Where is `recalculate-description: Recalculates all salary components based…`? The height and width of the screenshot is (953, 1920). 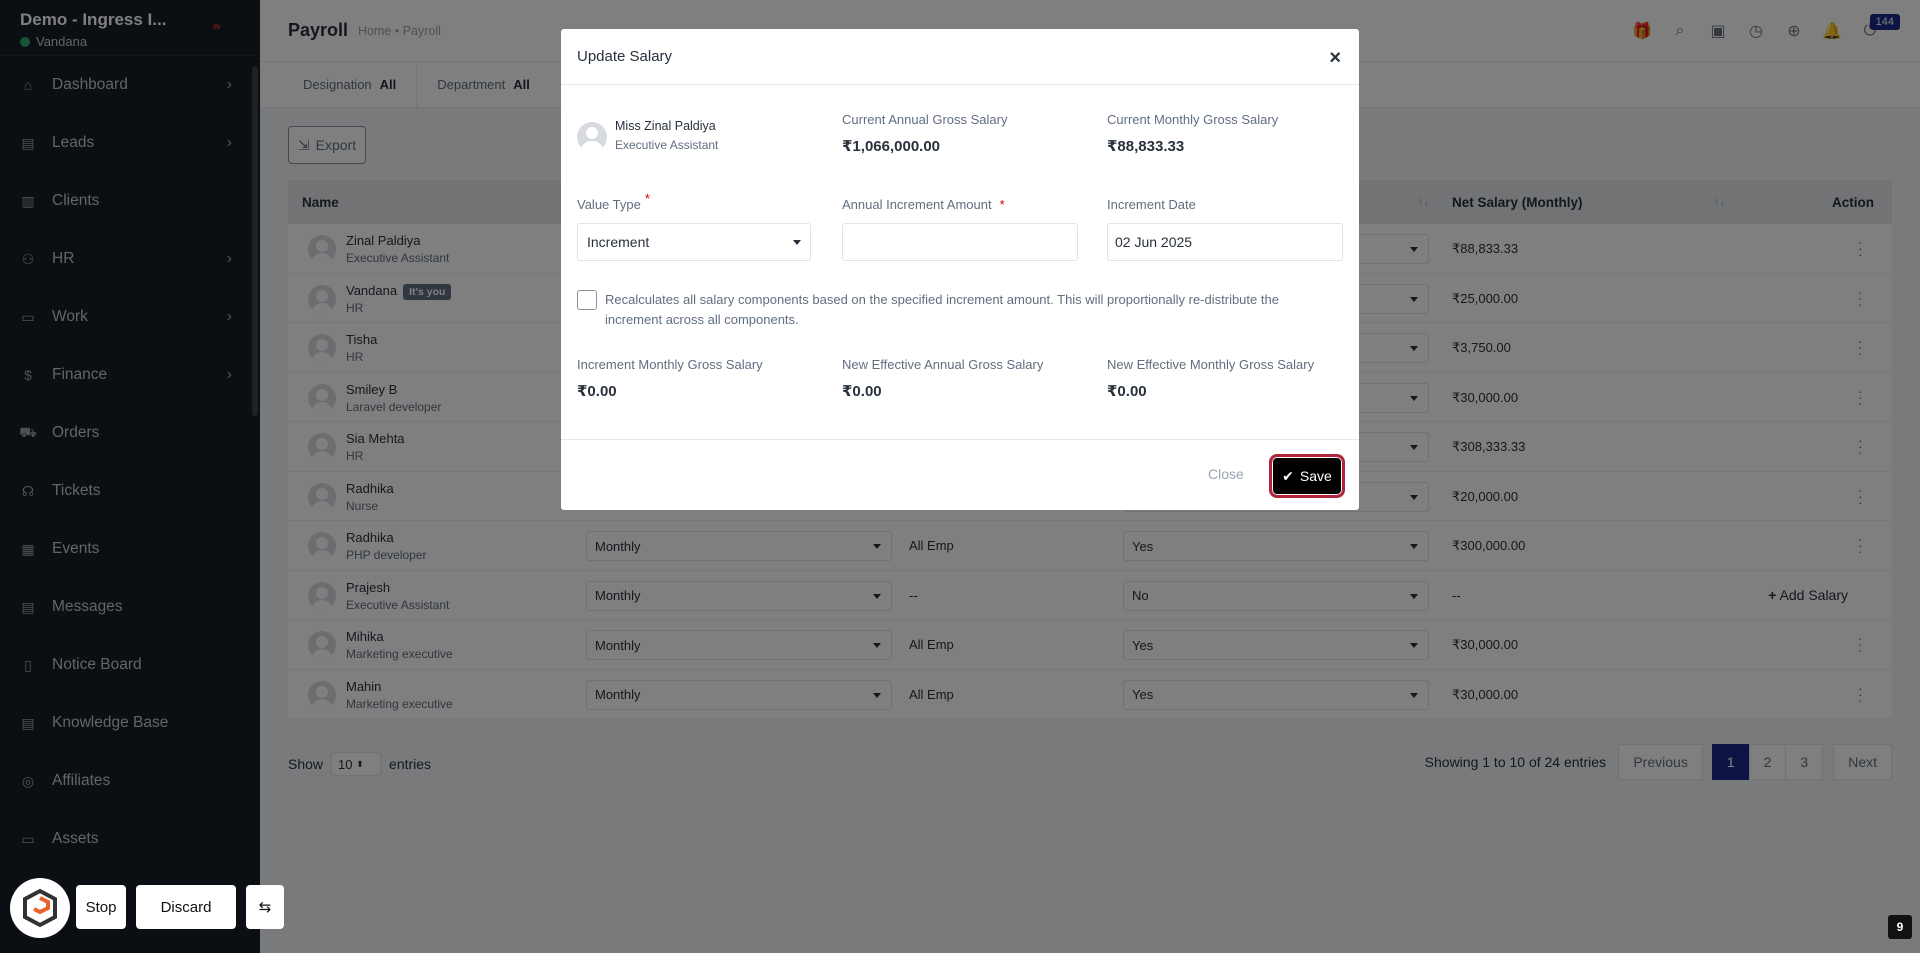
recalculate-description: Recalculates all salary components based… is located at coordinates (942, 309).